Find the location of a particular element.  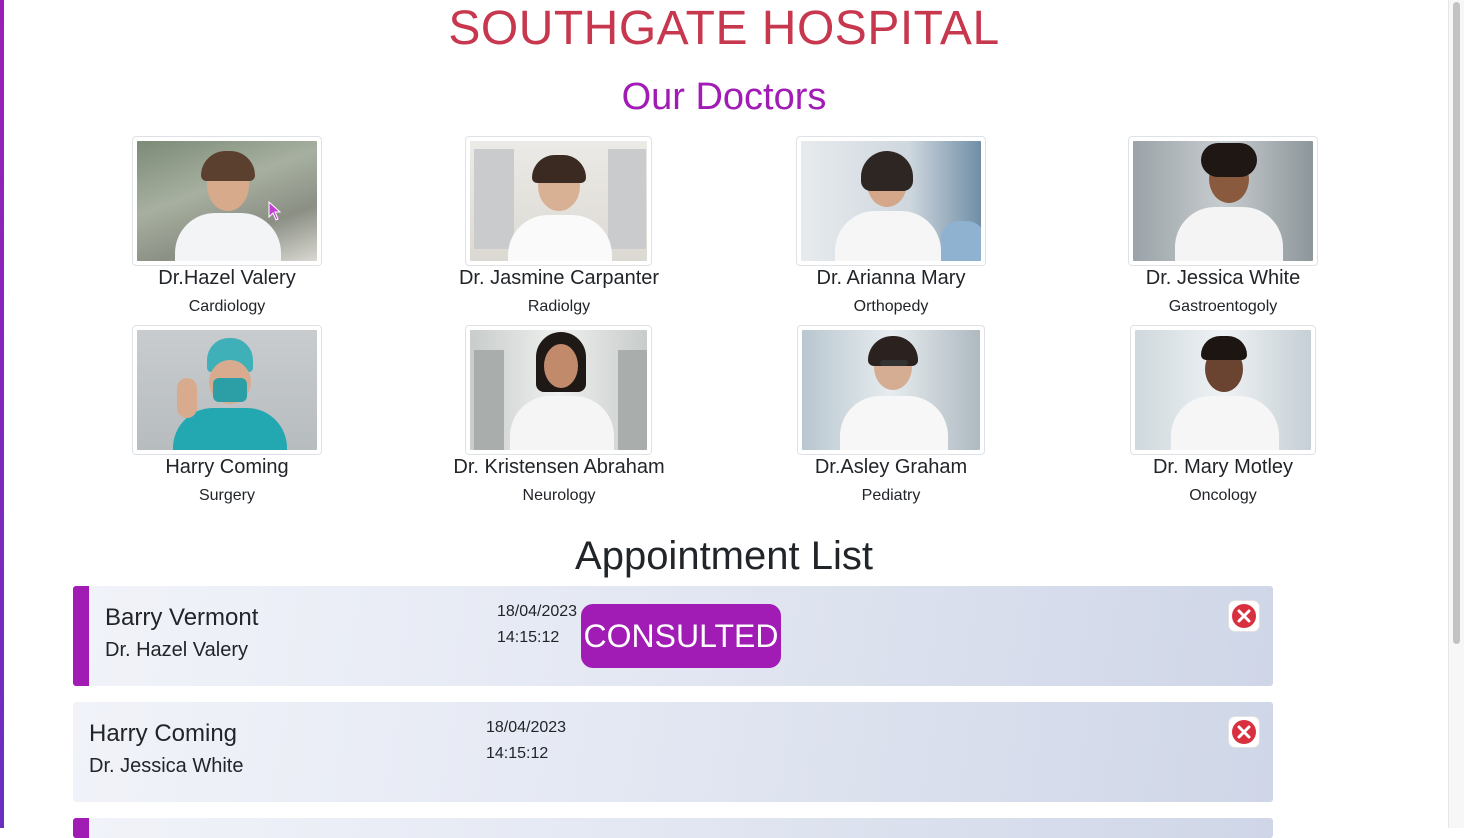

doctor-card: Dr. Kristensen Abraham Neurology is located at coordinates (559, 420).